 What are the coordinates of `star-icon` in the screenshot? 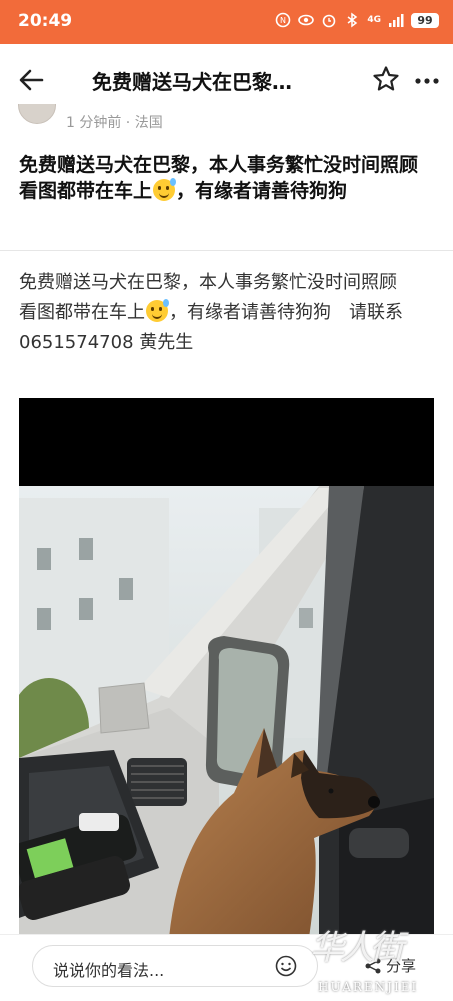 It's located at (386, 79).